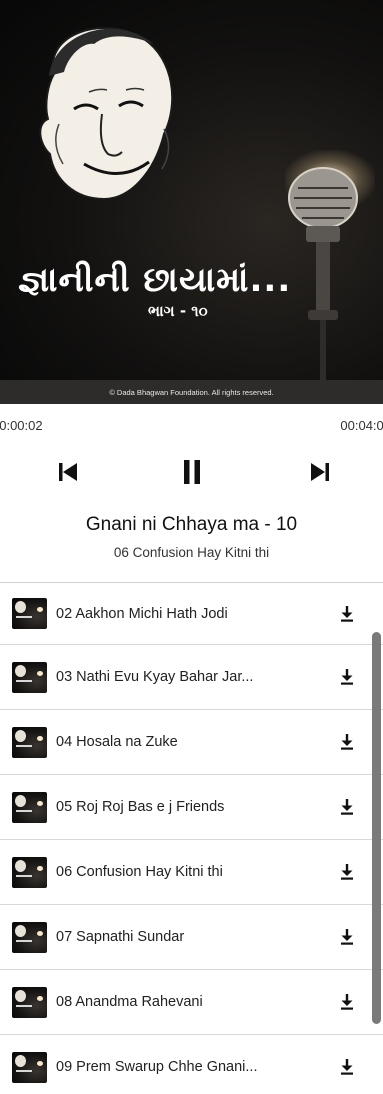  What do you see at coordinates (140, 807) in the screenshot?
I see `track-title: 05 Roj Roj Bas e j Friends` at bounding box center [140, 807].